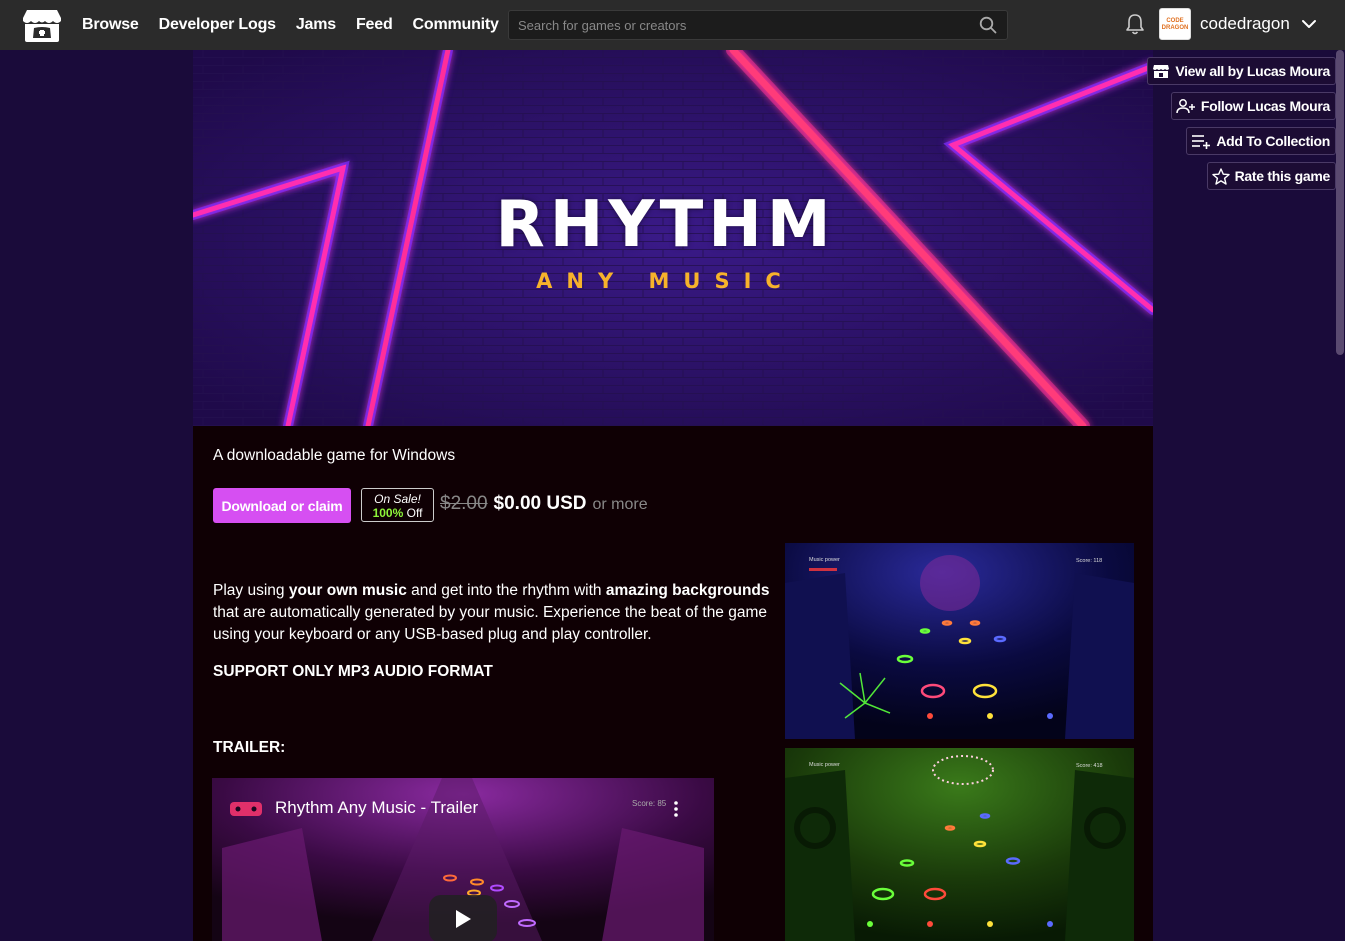 This screenshot has width=1345, height=941. What do you see at coordinates (217, 25) in the screenshot?
I see `nav-developer-logs: Developer Logs` at bounding box center [217, 25].